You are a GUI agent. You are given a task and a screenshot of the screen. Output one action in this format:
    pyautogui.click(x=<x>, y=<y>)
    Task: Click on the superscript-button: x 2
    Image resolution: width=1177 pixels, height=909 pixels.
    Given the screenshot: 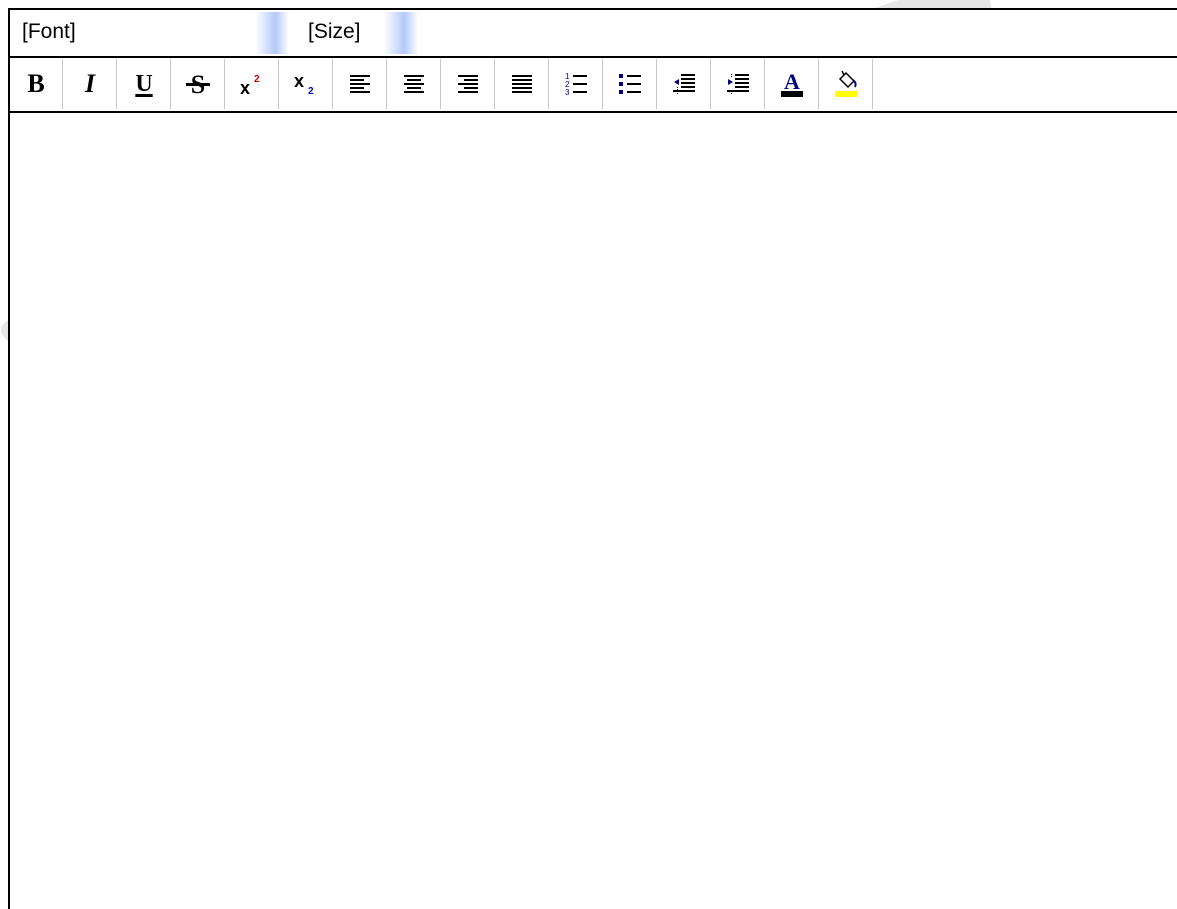 What is the action you would take?
    pyautogui.click(x=252, y=84)
    